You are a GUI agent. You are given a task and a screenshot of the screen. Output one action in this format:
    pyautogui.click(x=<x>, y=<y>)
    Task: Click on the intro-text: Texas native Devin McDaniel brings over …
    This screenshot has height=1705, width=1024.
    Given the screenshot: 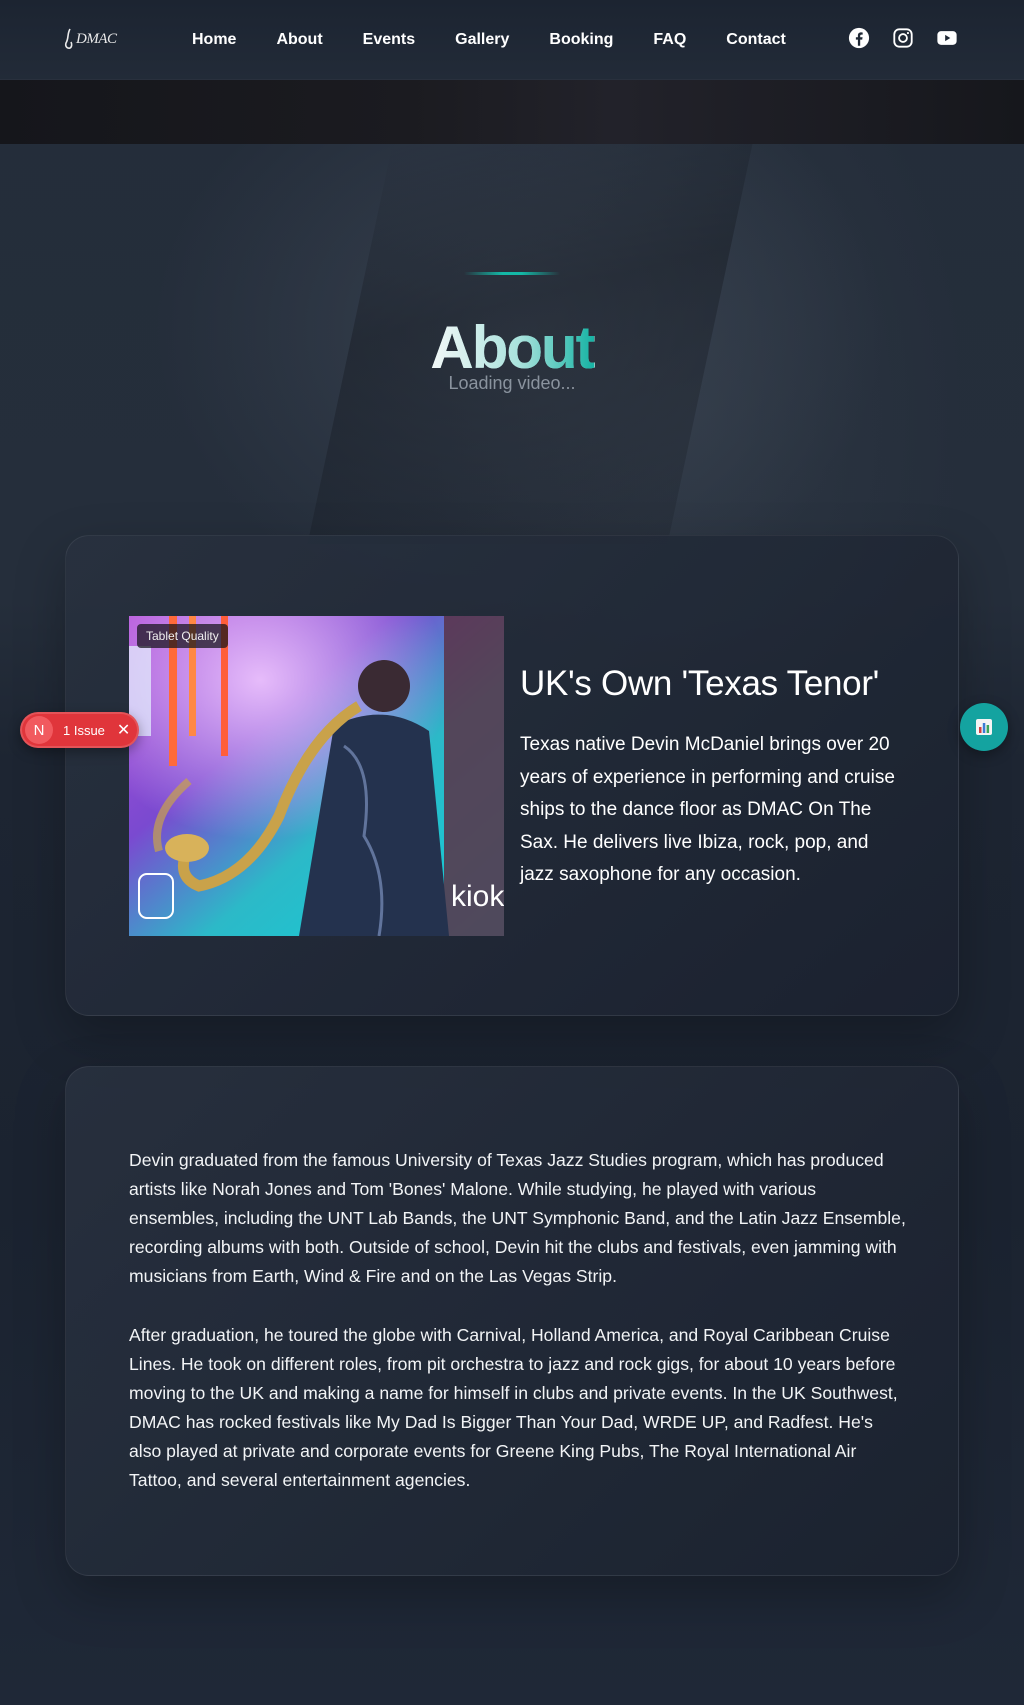 What is the action you would take?
    pyautogui.click(x=707, y=809)
    